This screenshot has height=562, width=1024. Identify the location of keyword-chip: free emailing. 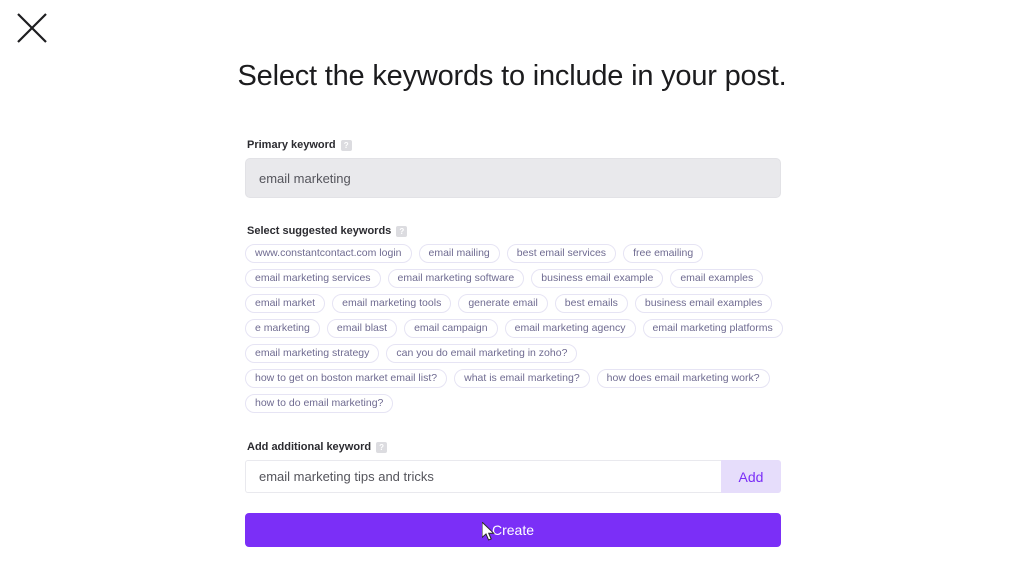
(663, 253).